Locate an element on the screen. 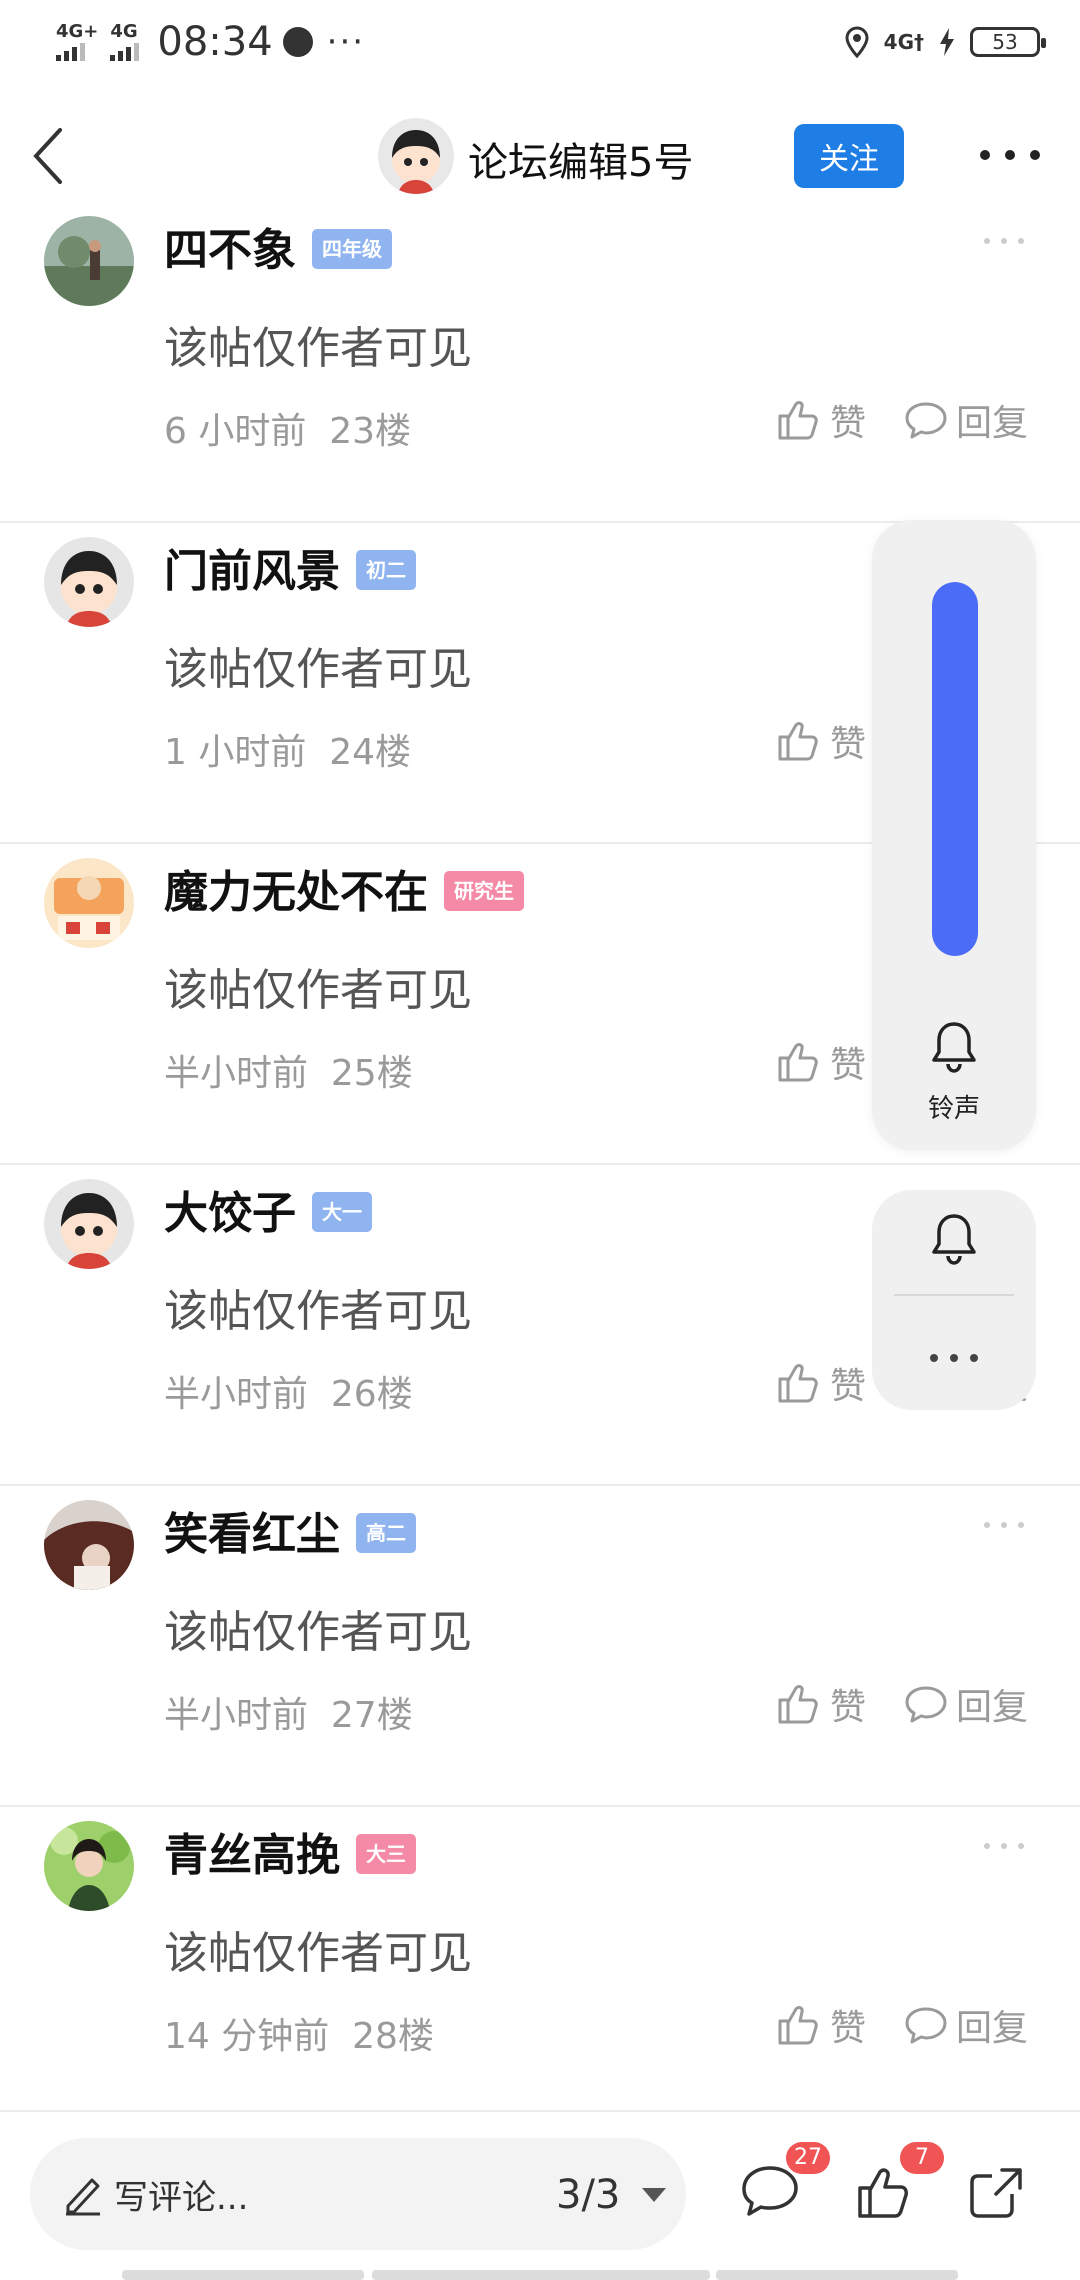 The image size is (1080, 2280). user-level-badge: 高二 is located at coordinates (386, 1533).